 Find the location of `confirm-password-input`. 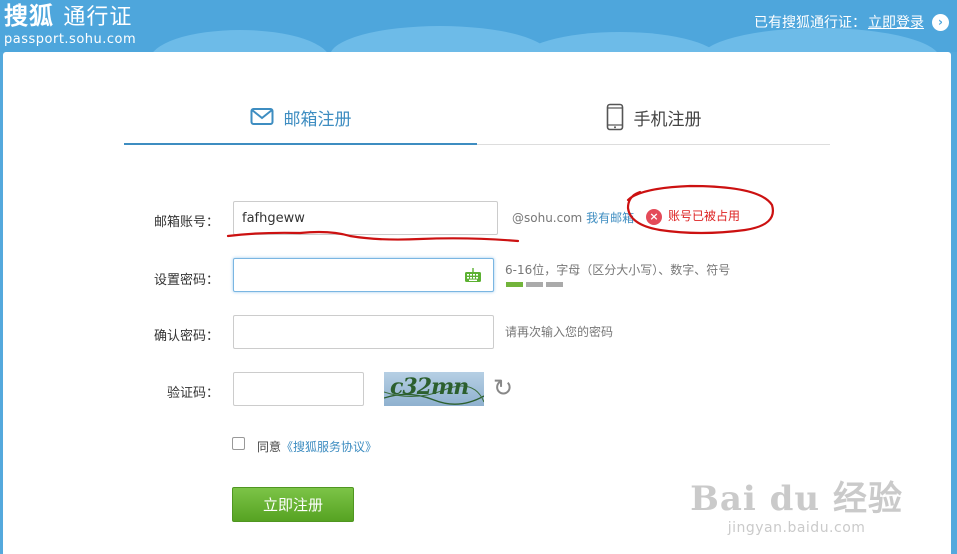

confirm-password-input is located at coordinates (363, 332).